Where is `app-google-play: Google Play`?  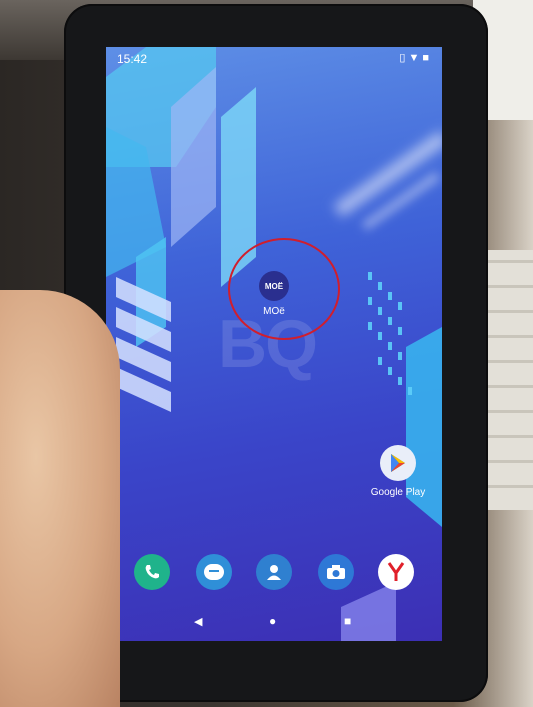
app-google-play: Google Play is located at coordinates (398, 471).